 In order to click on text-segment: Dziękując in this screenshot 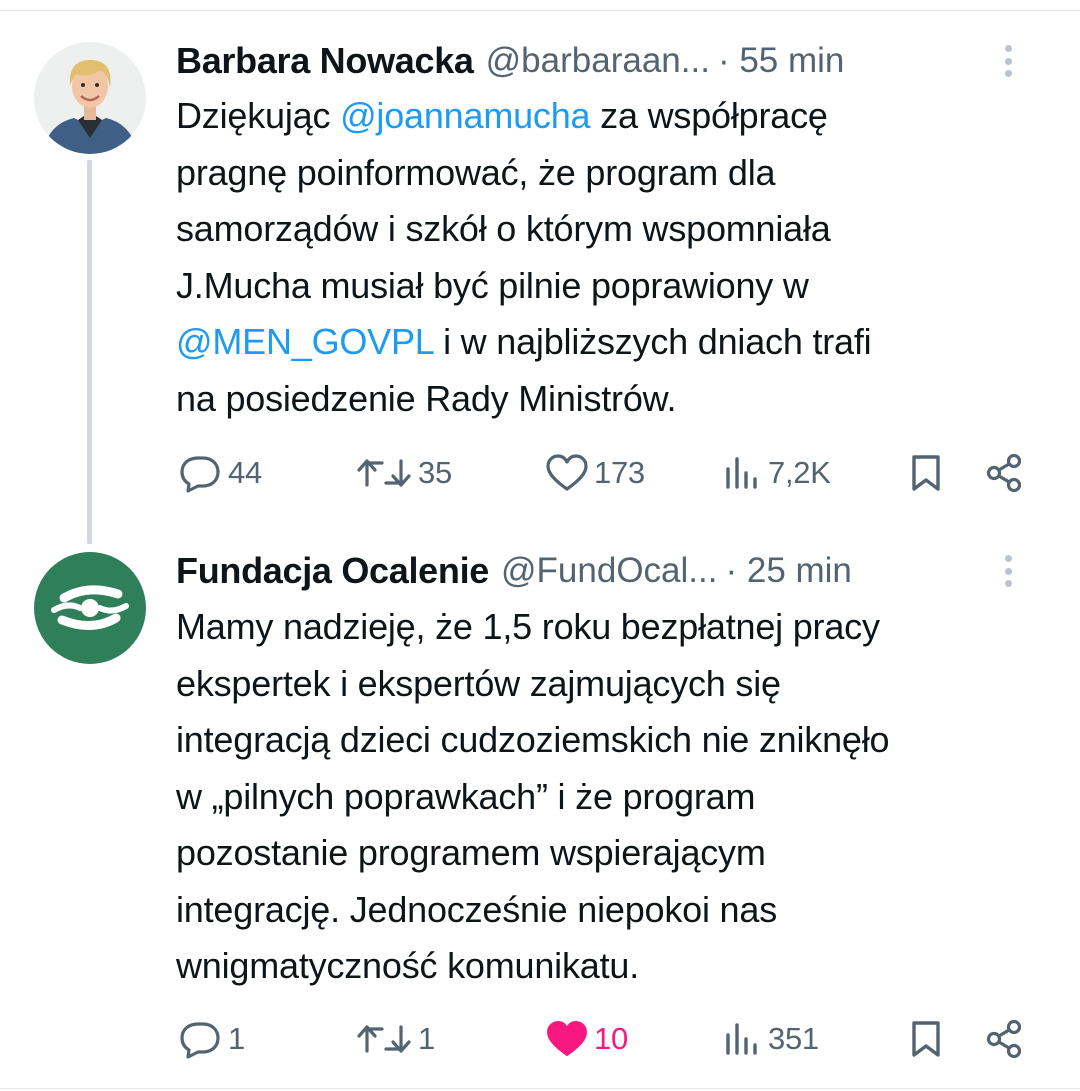, I will do `click(258, 115)`.